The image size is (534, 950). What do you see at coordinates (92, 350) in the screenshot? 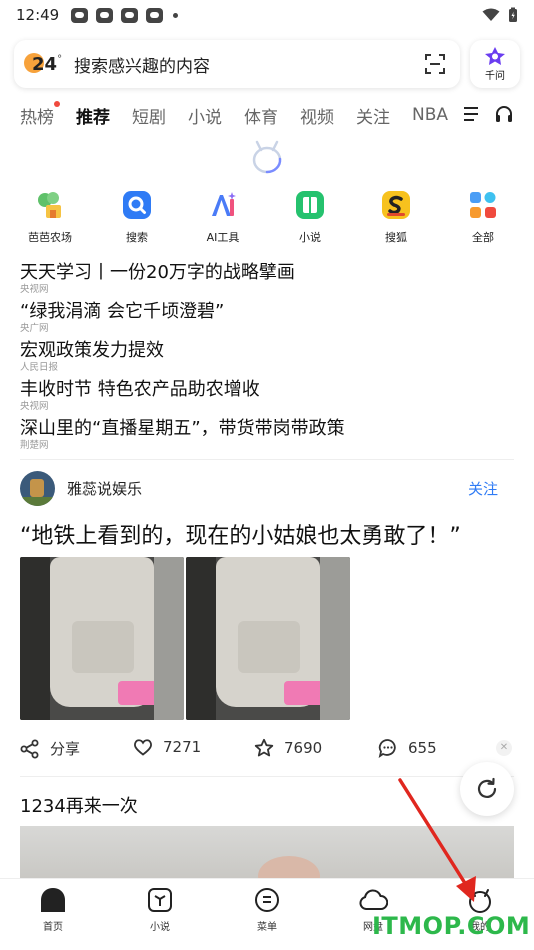
I see `hot-news-title: 宏观政策发力提效` at bounding box center [92, 350].